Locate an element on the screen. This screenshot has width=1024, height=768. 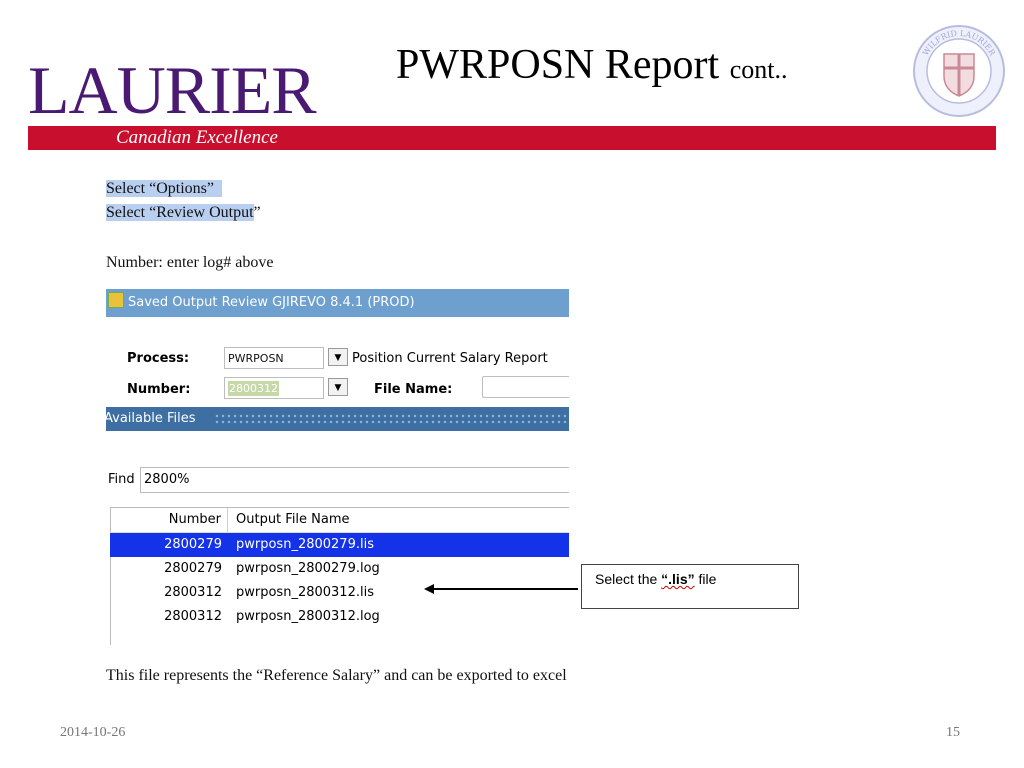
process-description: Position Current Salary Report is located at coordinates (450, 358).